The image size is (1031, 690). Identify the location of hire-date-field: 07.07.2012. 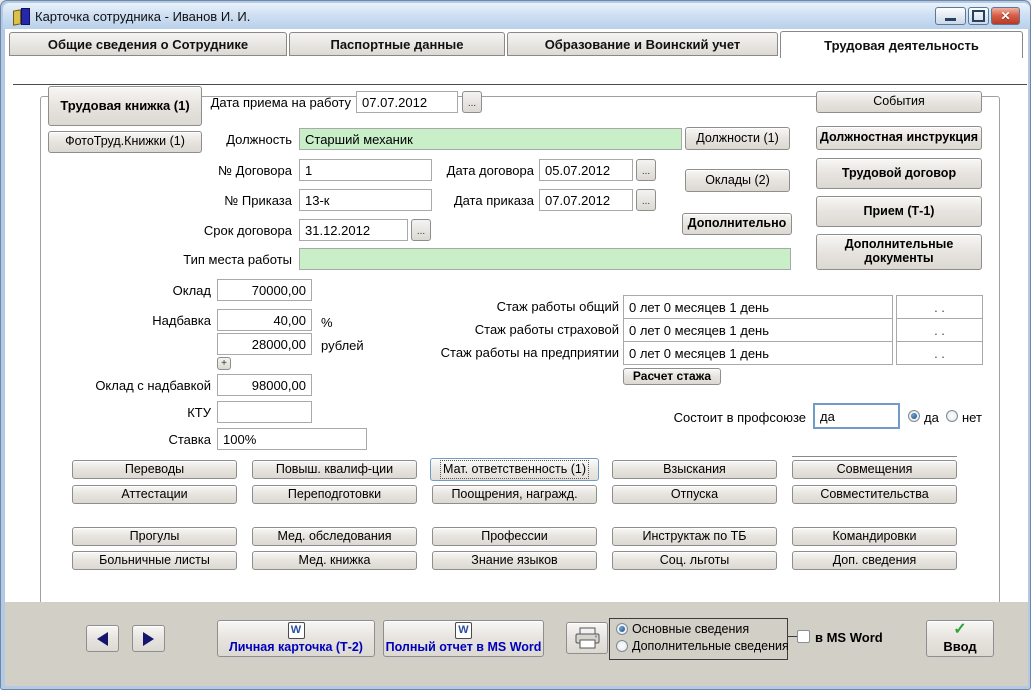
(407, 102).